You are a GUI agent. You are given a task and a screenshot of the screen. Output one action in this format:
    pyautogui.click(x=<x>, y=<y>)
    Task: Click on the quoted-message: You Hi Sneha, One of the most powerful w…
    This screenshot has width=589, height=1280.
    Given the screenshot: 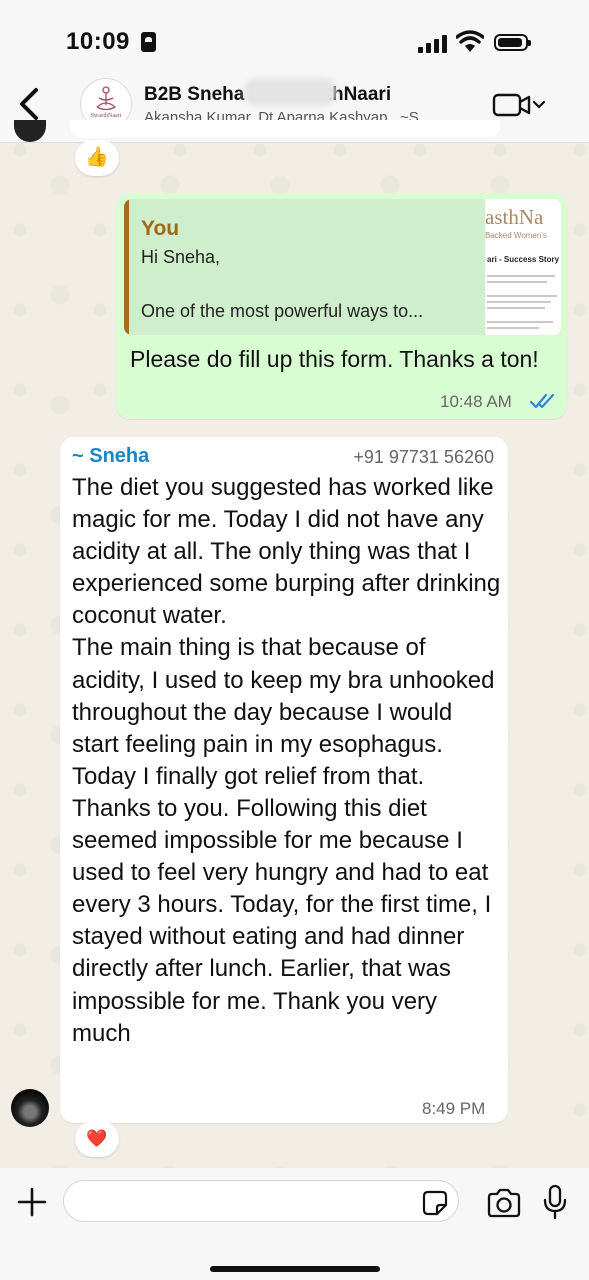 What is the action you would take?
    pyautogui.click(x=342, y=267)
    